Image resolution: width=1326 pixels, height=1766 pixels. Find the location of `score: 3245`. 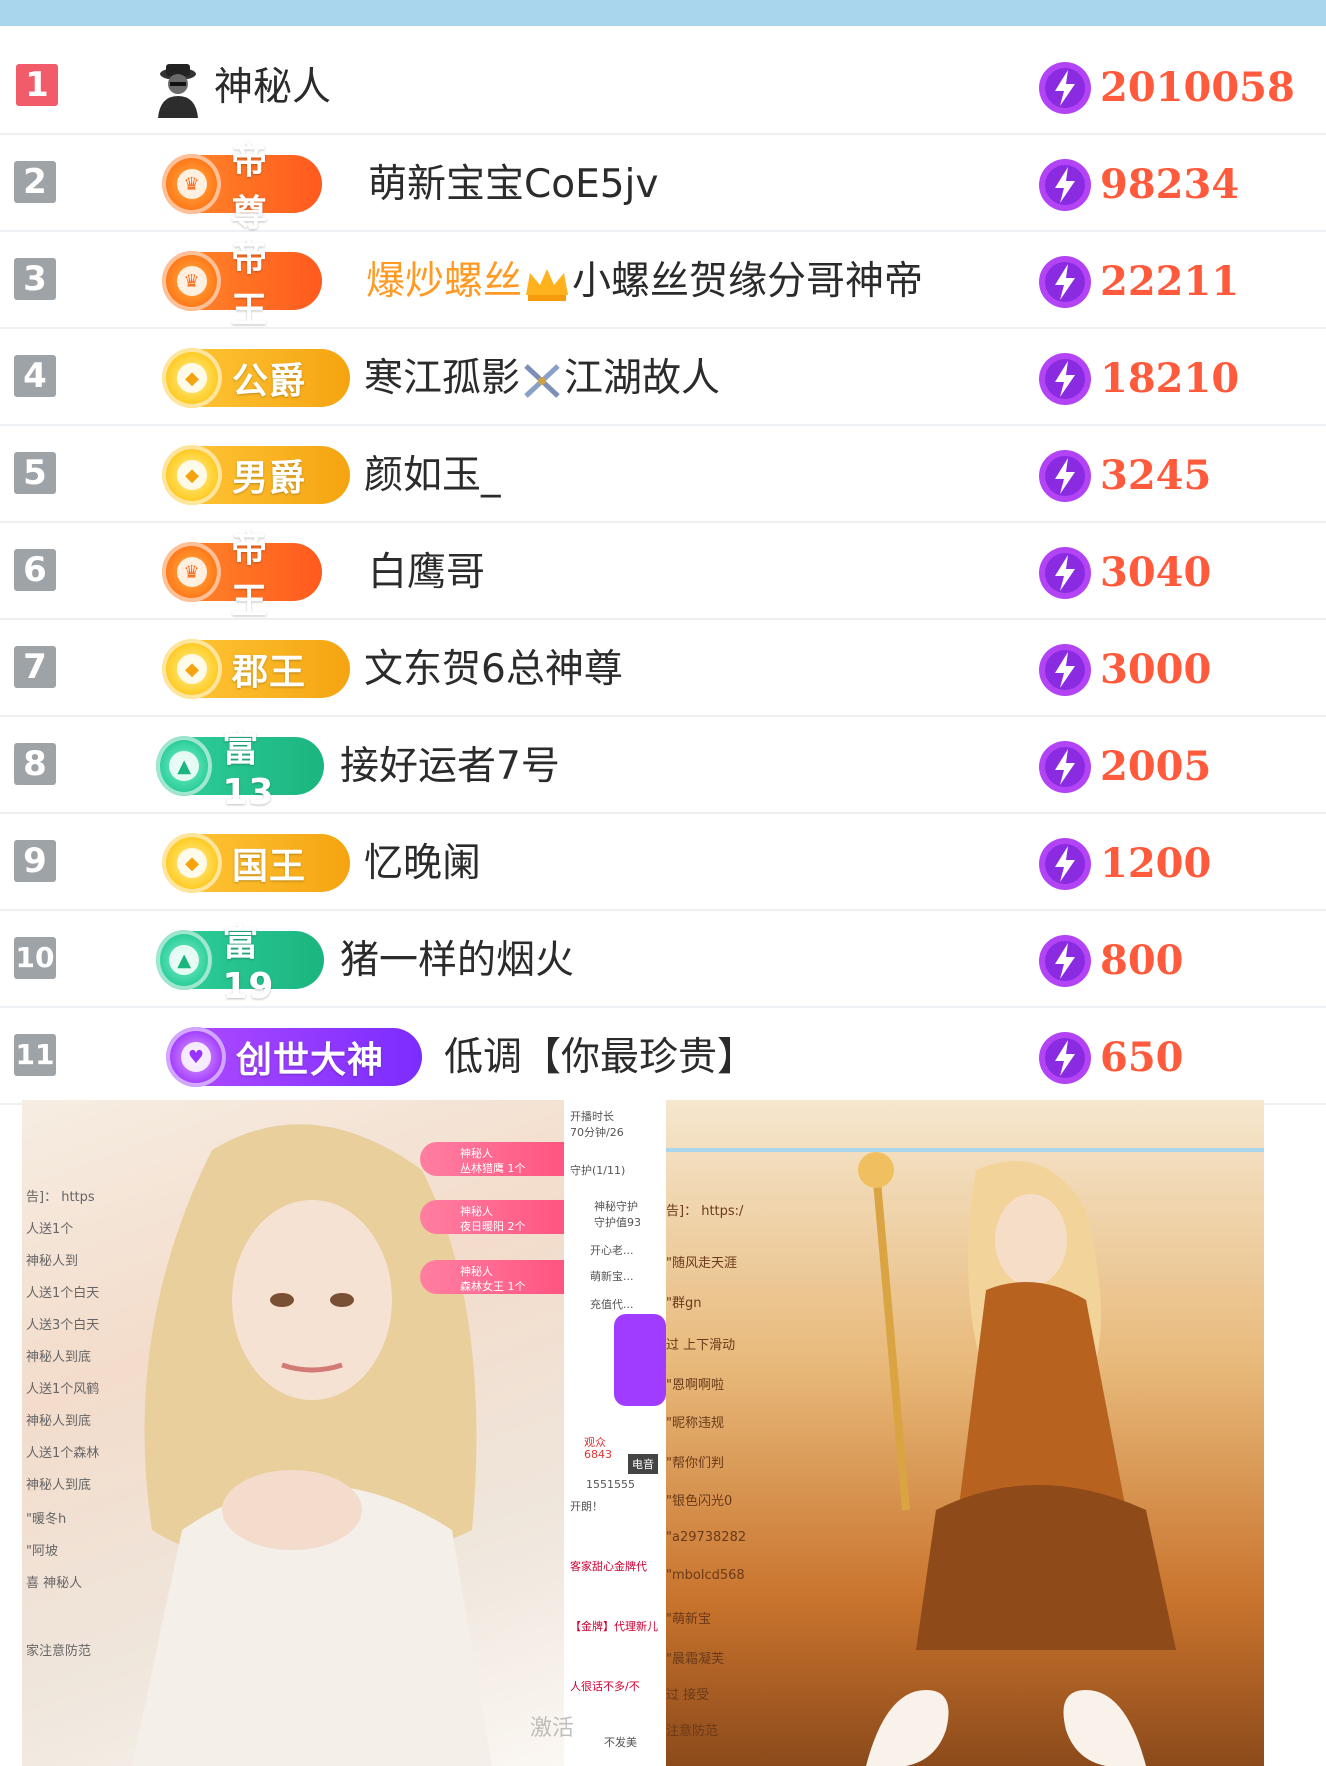

score: 3245 is located at coordinates (1156, 475).